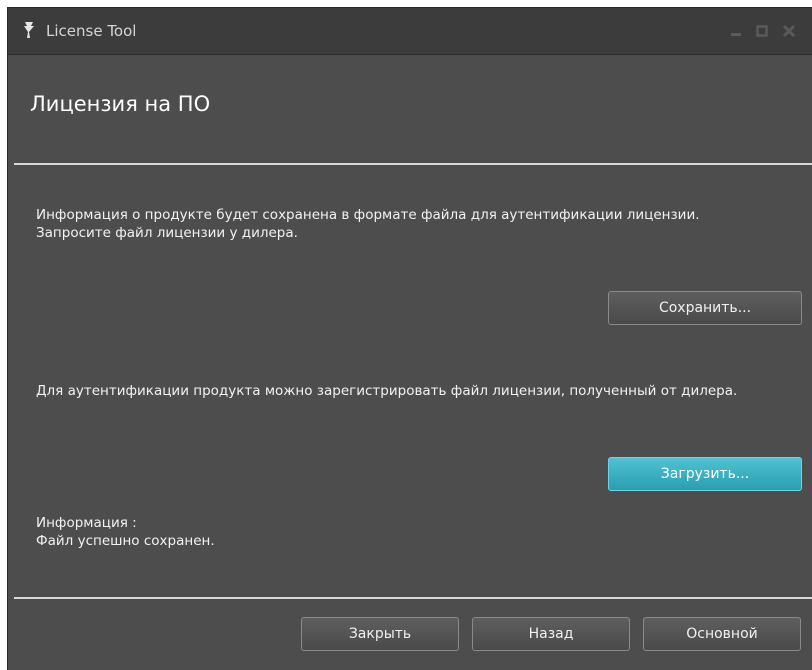  What do you see at coordinates (125, 541) in the screenshot?
I see `info-status-text: Файл успешно сохранен.` at bounding box center [125, 541].